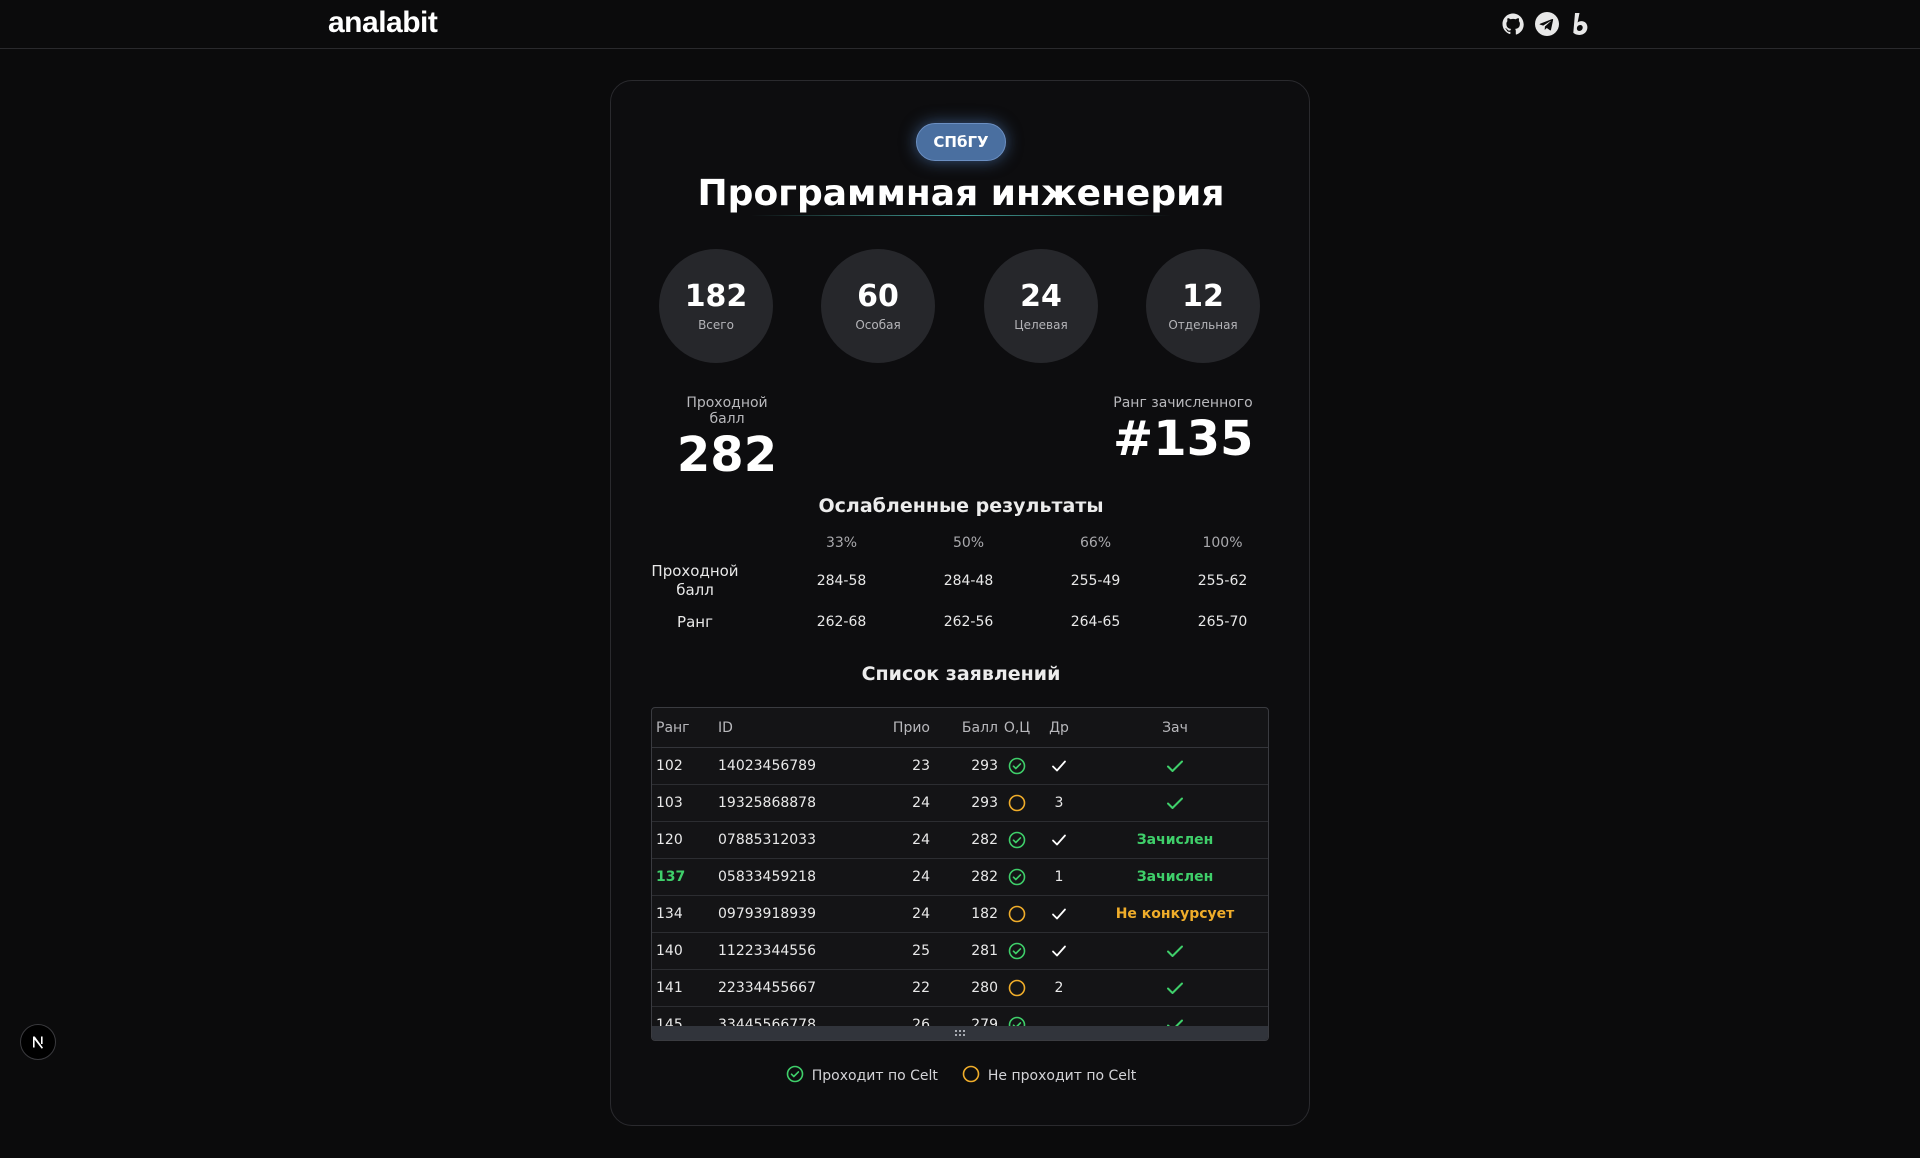 Image resolution: width=1920 pixels, height=1158 pixels. I want to click on weakened-value: 255-62, so click(1222, 580).